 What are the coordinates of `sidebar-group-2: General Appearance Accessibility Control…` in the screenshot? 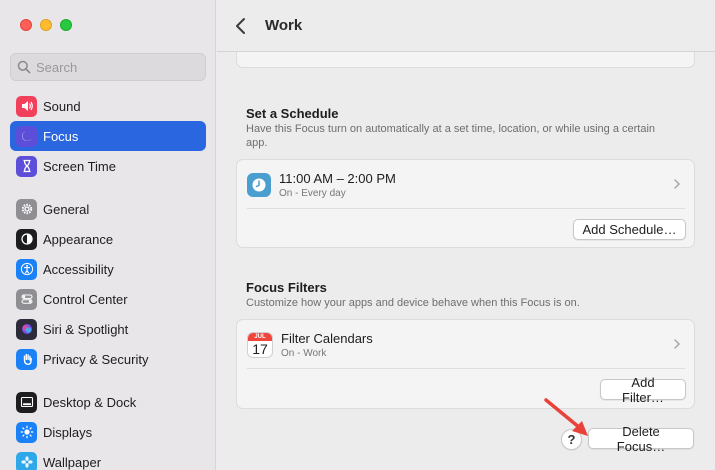 It's located at (108, 284).